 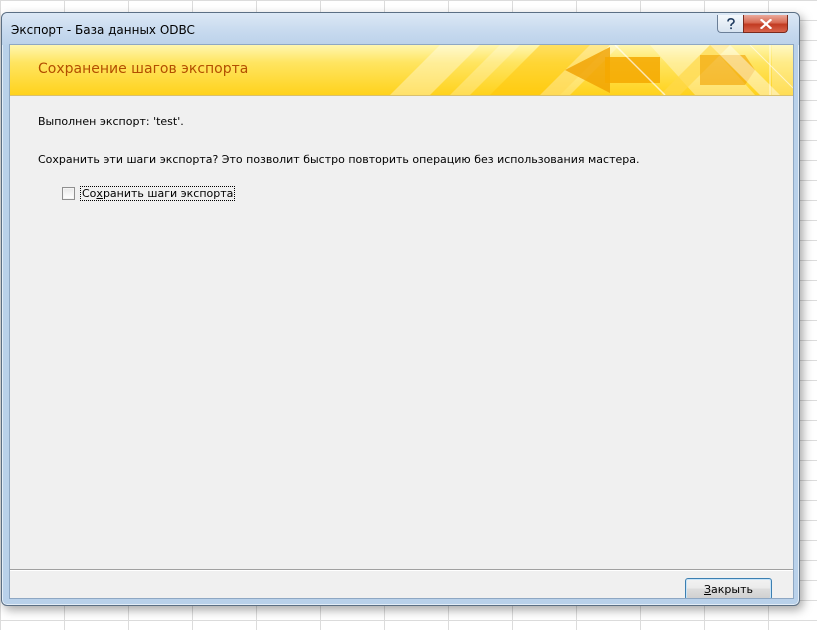 What do you see at coordinates (728, 588) in the screenshot?
I see `close-button: Закрыть` at bounding box center [728, 588].